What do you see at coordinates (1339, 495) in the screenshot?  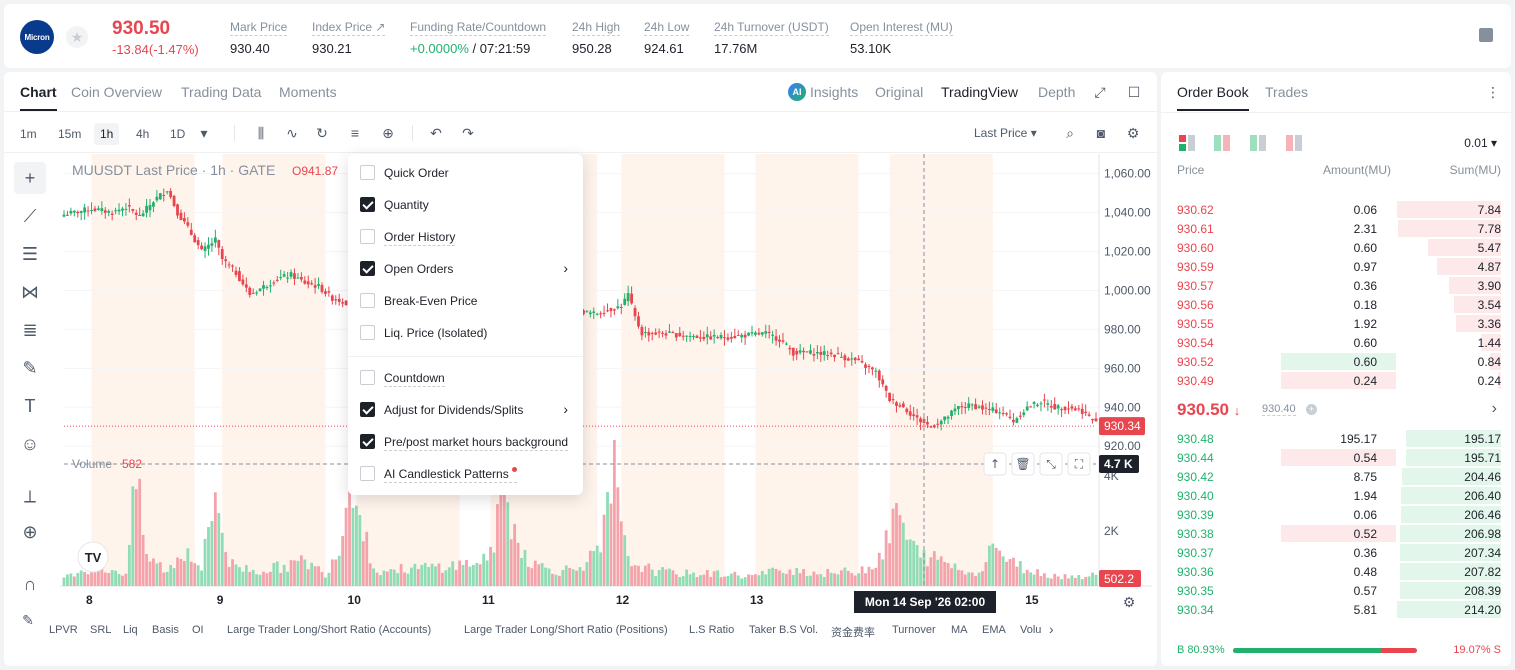 I see `orderbook-row: 930.40 1.94 206.40` at bounding box center [1339, 495].